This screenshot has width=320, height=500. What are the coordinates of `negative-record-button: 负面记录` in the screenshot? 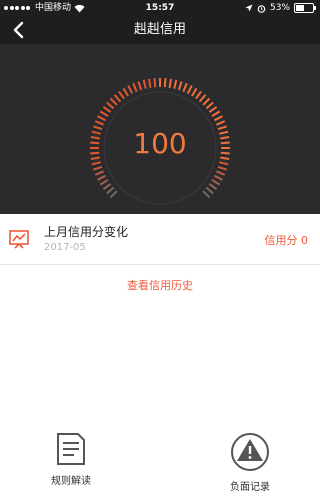 It's located at (250, 462).